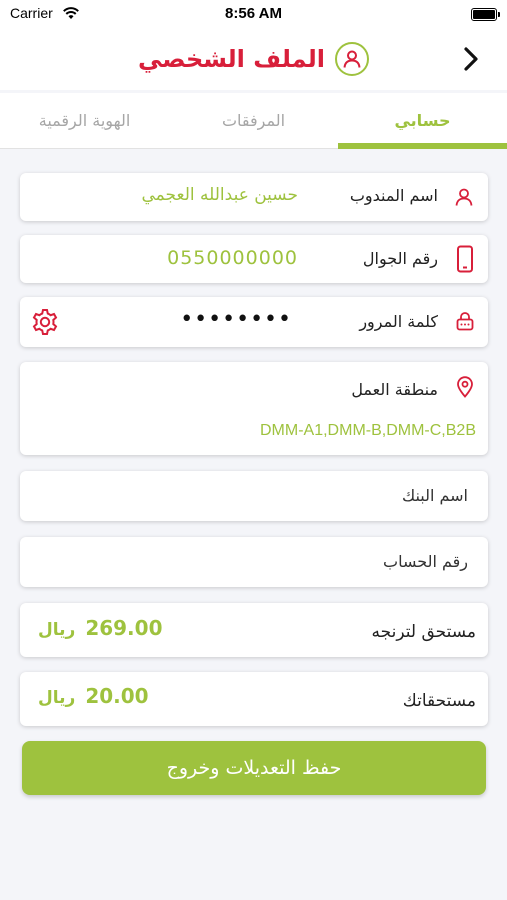  What do you see at coordinates (422, 121) in the screenshot?
I see `tab-my-account: حسابي` at bounding box center [422, 121].